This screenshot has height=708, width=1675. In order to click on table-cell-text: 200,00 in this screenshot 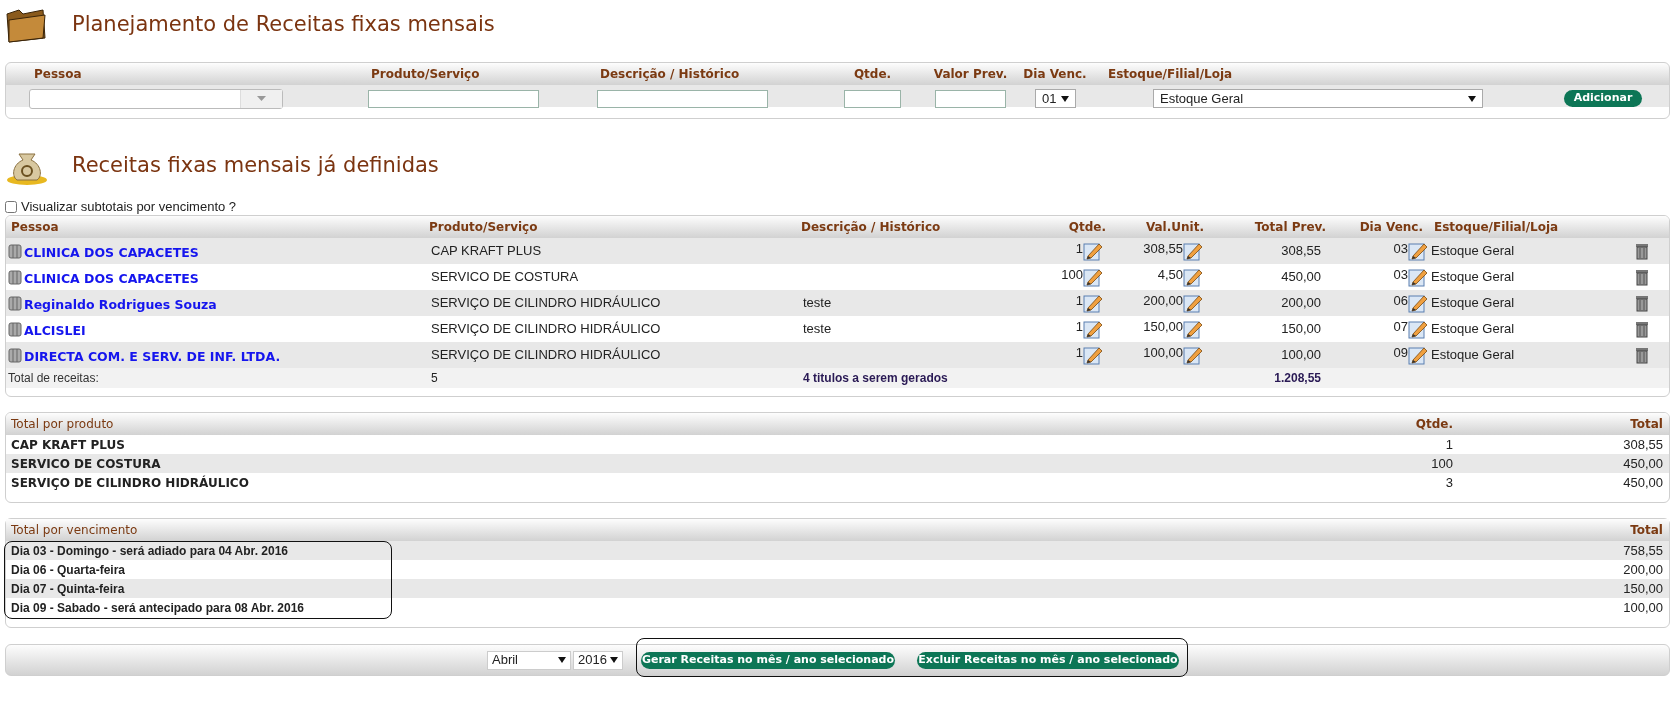, I will do `click(1301, 303)`.